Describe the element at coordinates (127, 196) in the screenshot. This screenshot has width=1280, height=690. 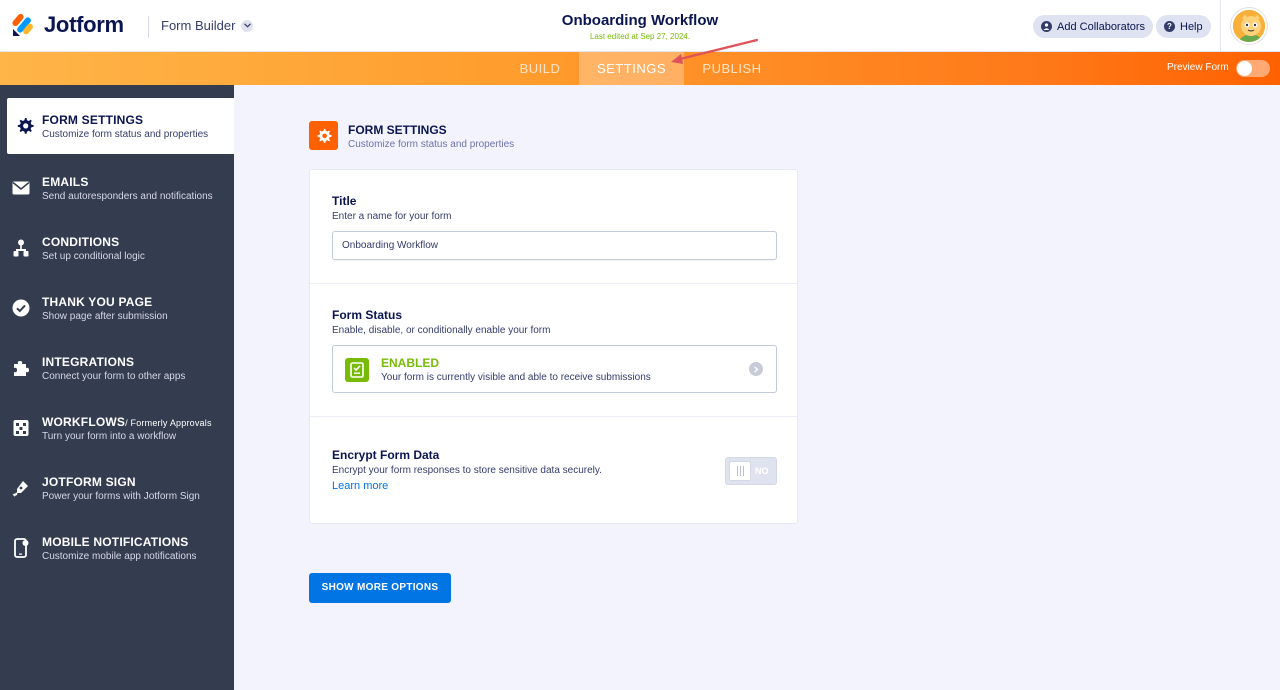
I see `sidebar-item-subtitle: Send autoresponders and notifications` at that location.